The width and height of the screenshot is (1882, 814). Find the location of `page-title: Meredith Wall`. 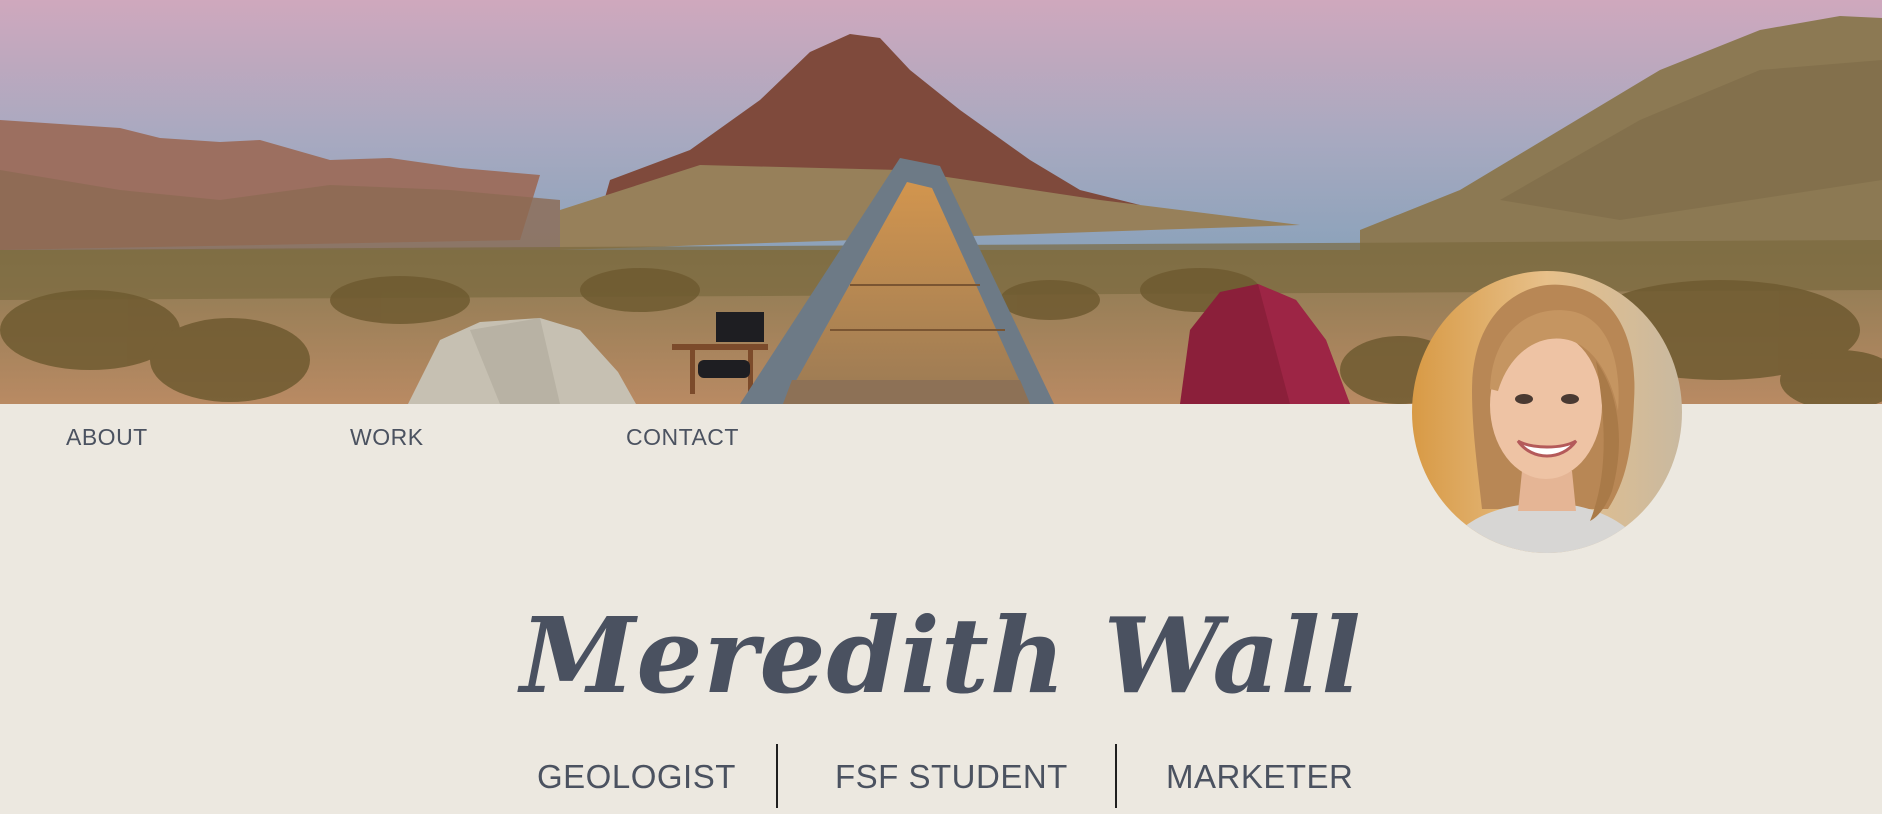

page-title: Meredith Wall is located at coordinates (941, 655).